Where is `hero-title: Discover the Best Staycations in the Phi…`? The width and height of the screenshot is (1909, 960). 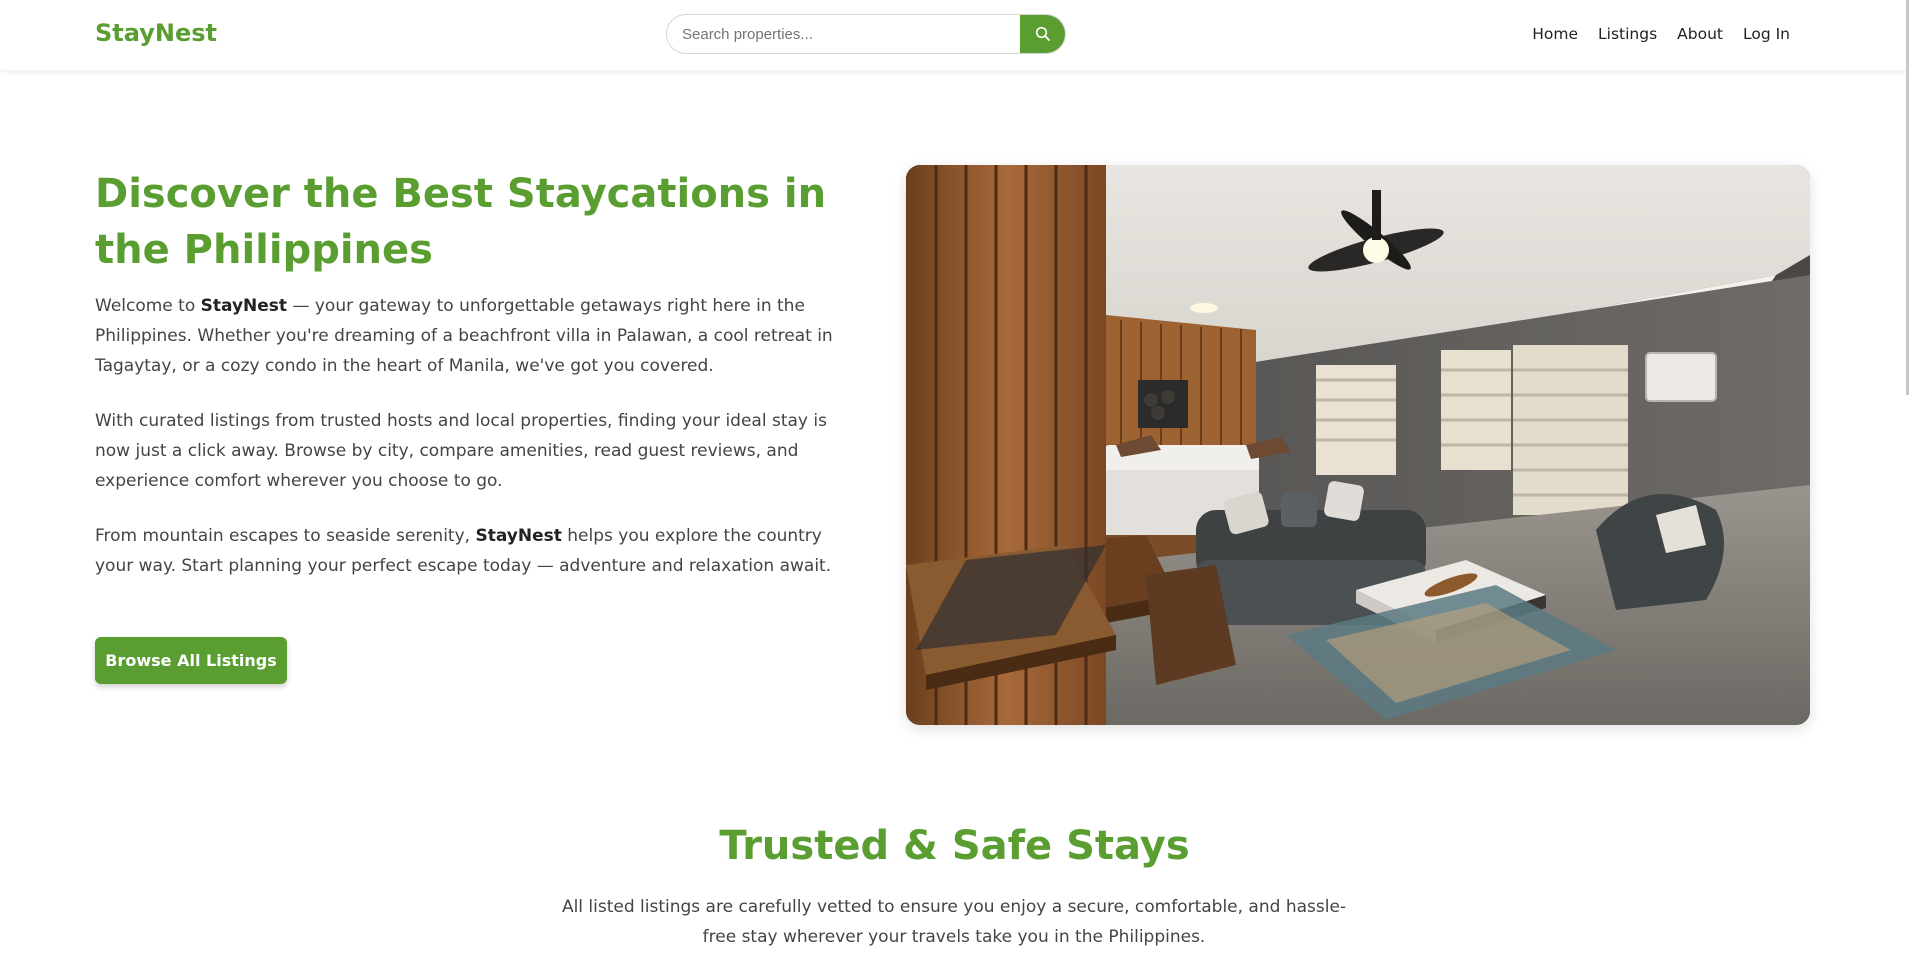
hero-title: Discover the Best Staycations in the Phi… is located at coordinates (461, 222).